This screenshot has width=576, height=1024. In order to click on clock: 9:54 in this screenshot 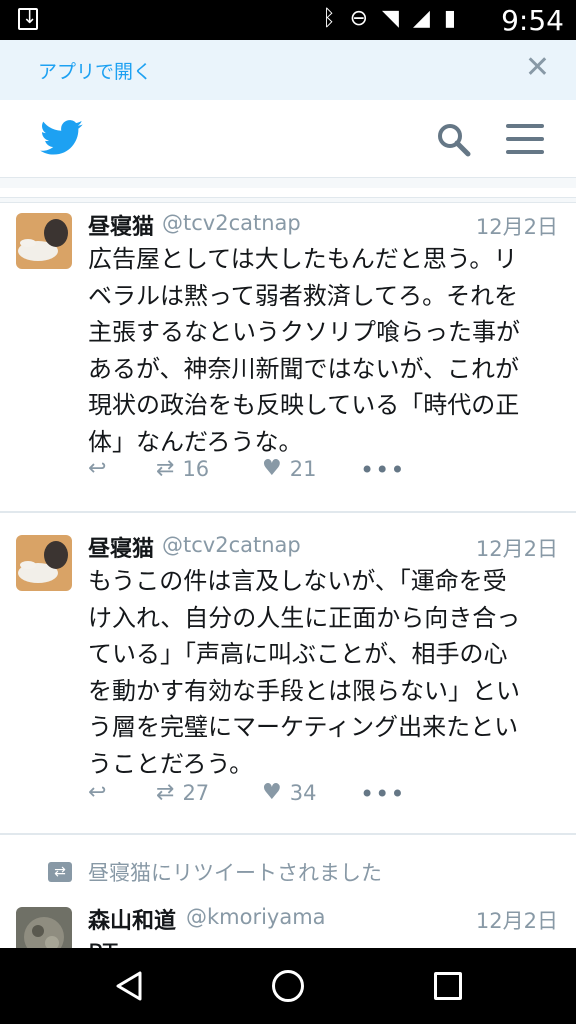, I will do `click(532, 20)`.